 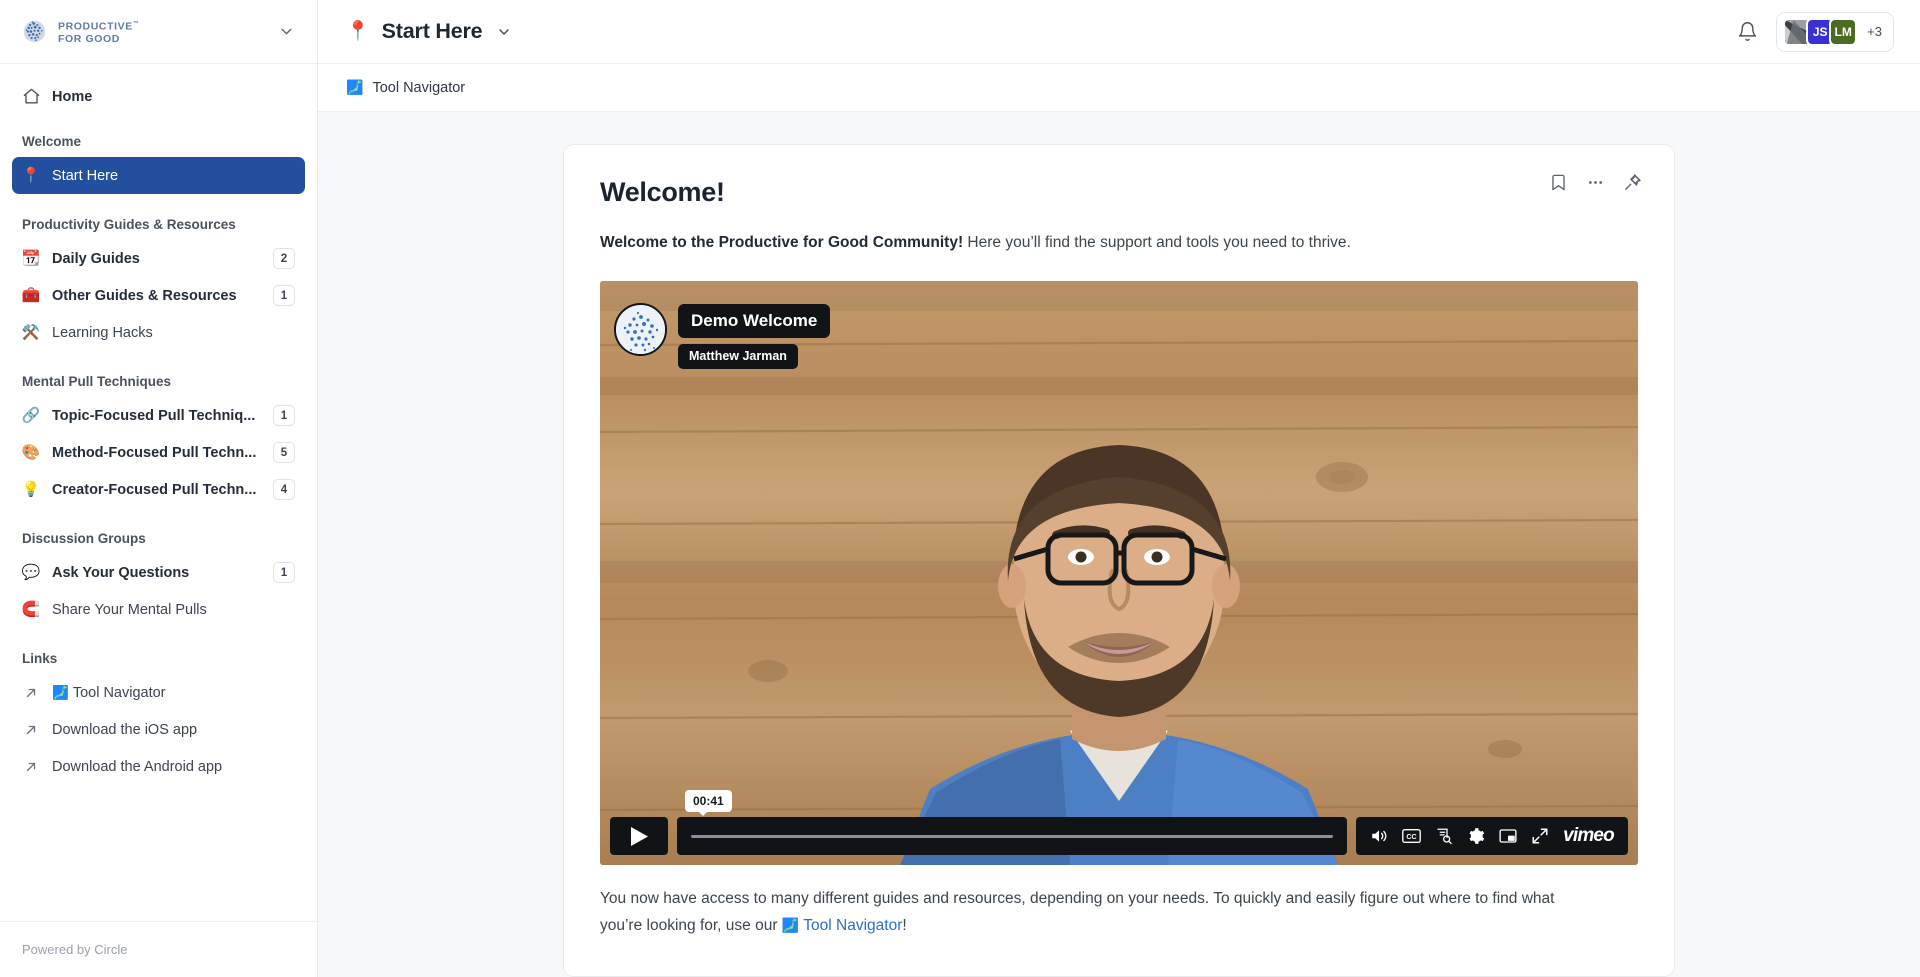 What do you see at coordinates (852, 925) in the screenshot?
I see `tool-navigator-link: Tool Navigator` at bounding box center [852, 925].